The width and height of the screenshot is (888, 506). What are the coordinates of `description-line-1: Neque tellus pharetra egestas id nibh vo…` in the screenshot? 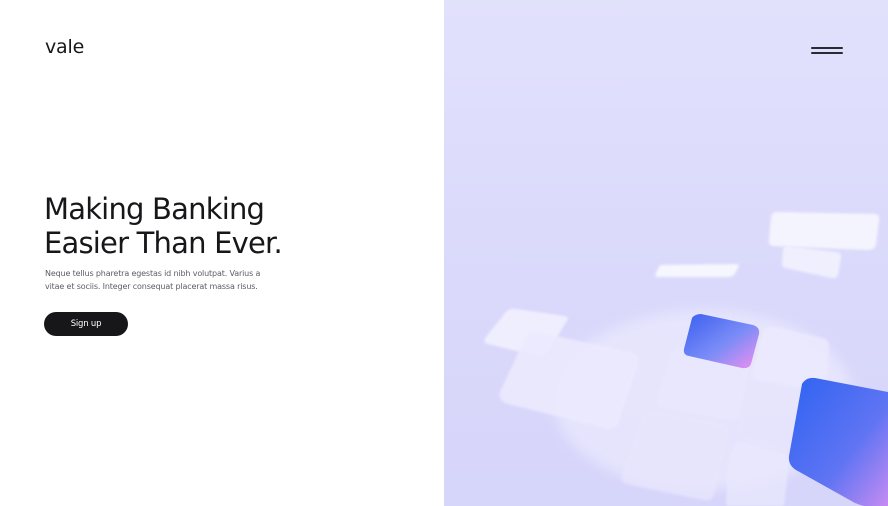 It's located at (153, 273).